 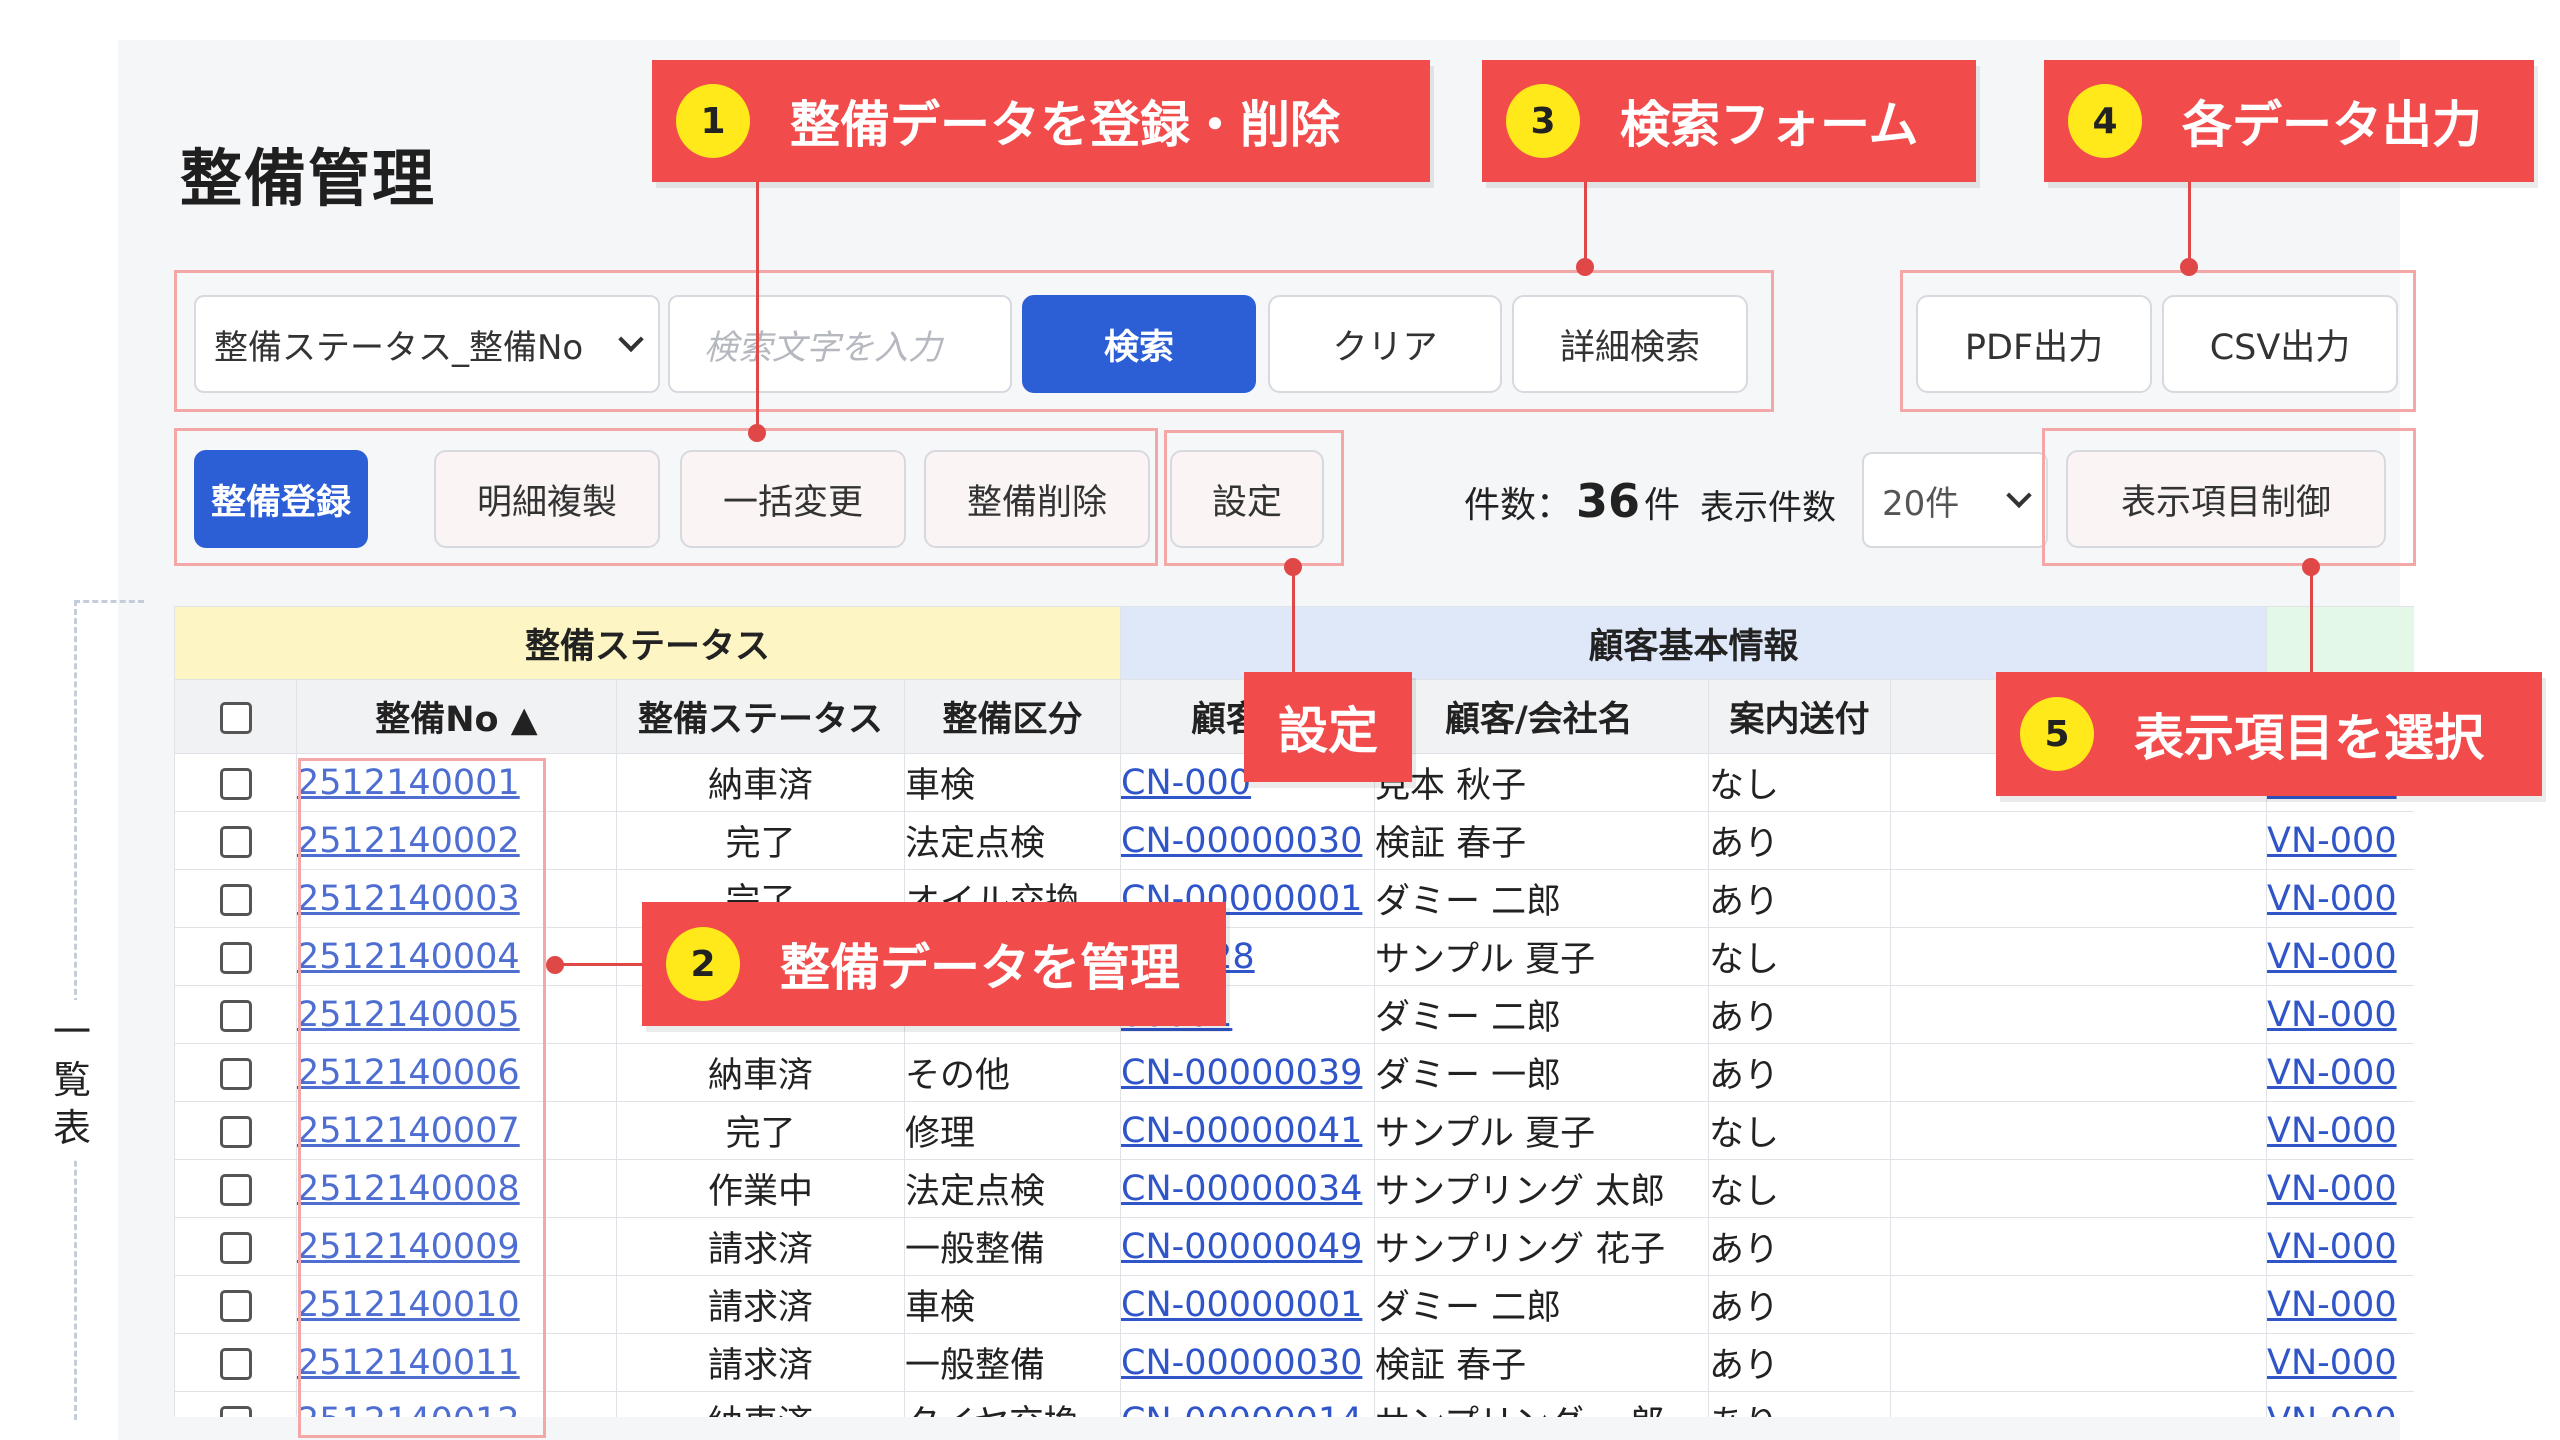 I want to click on callout-4-dot, so click(x=2189, y=267).